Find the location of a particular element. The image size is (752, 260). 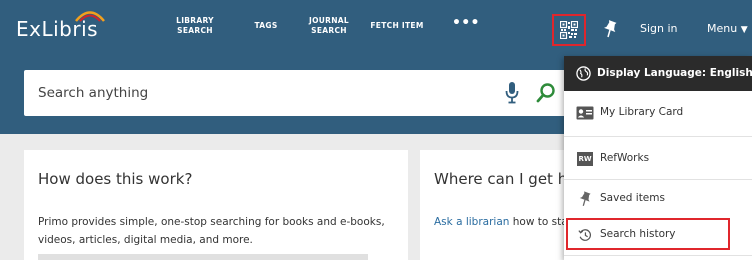

my-library-card-item: My Library Card is located at coordinates (658, 113).